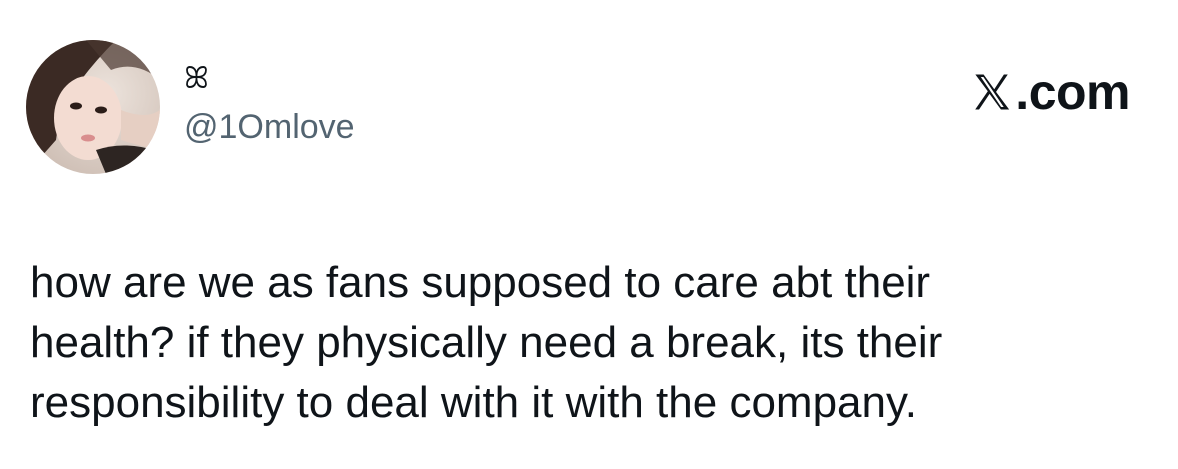 The height and width of the screenshot is (469, 1178). What do you see at coordinates (992, 92) in the screenshot?
I see `x-logo-icon` at bounding box center [992, 92].